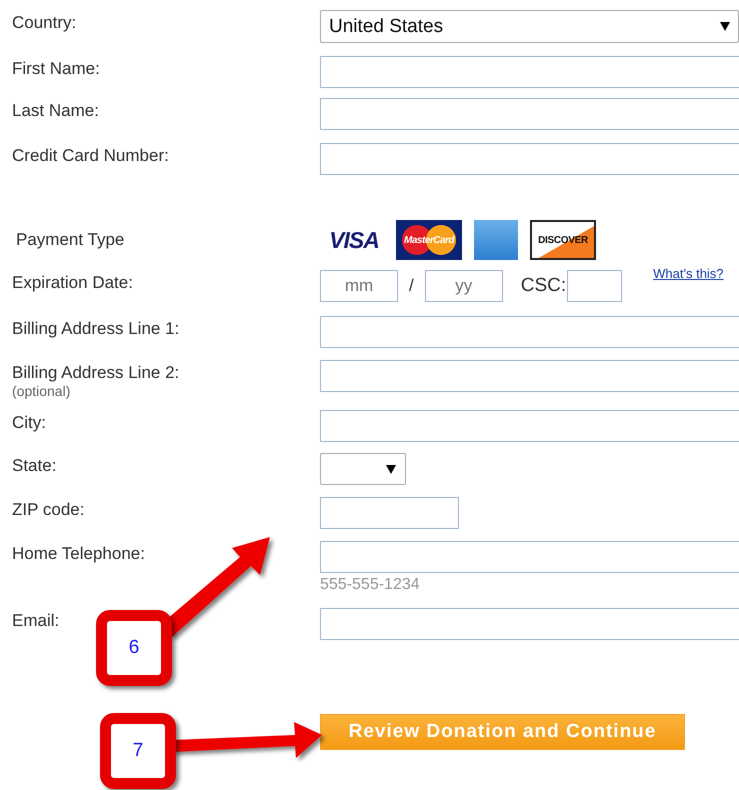 This screenshot has width=739, height=790. What do you see at coordinates (543, 286) in the screenshot?
I see `field-label: CSC:` at bounding box center [543, 286].